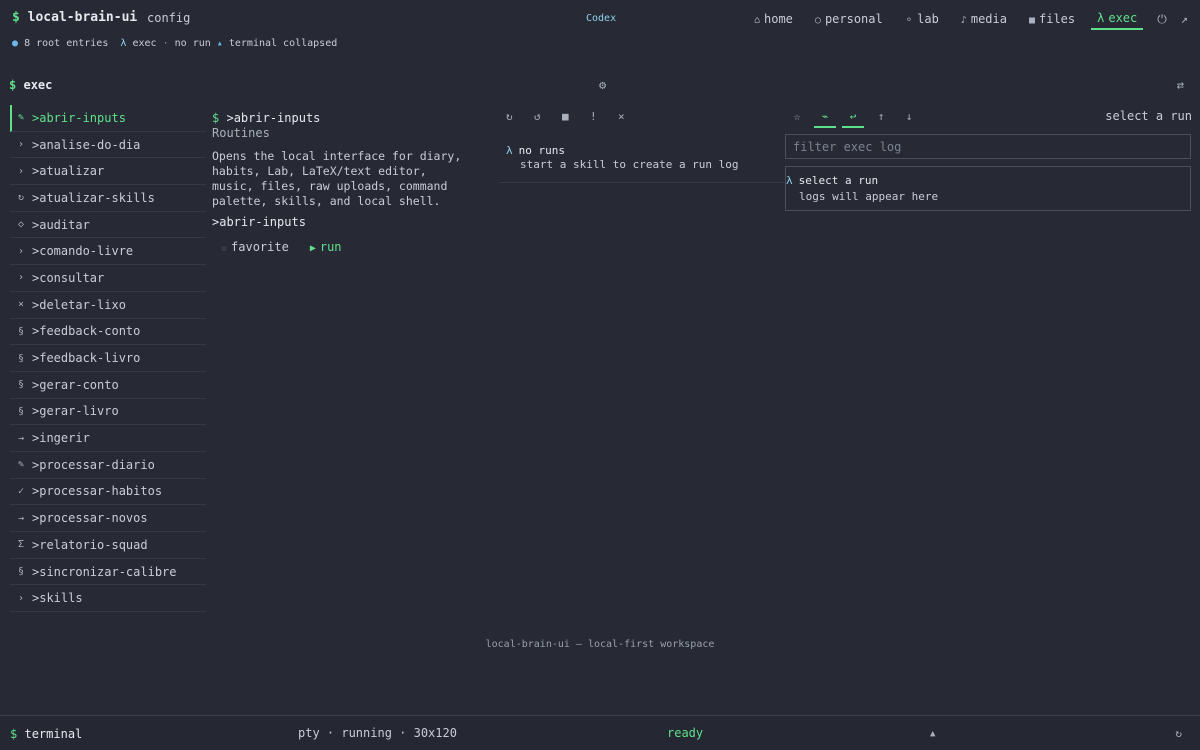  What do you see at coordinates (909, 20) in the screenshot?
I see `flask-icon: ⚬` at bounding box center [909, 20].